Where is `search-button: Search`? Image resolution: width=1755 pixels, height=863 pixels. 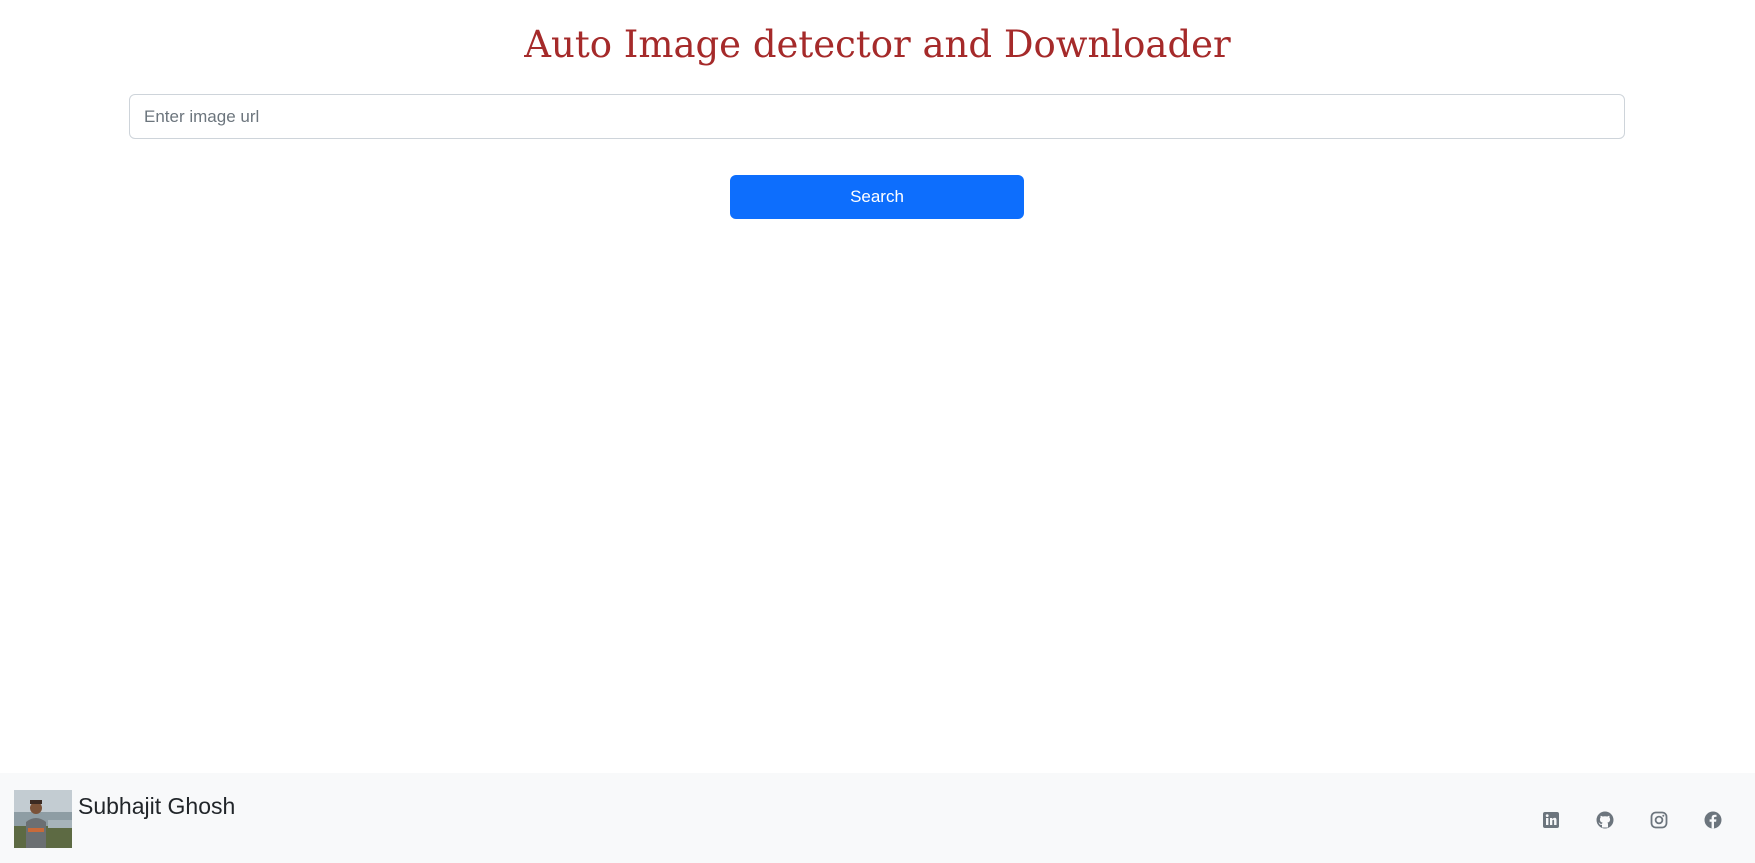 search-button: Search is located at coordinates (877, 197).